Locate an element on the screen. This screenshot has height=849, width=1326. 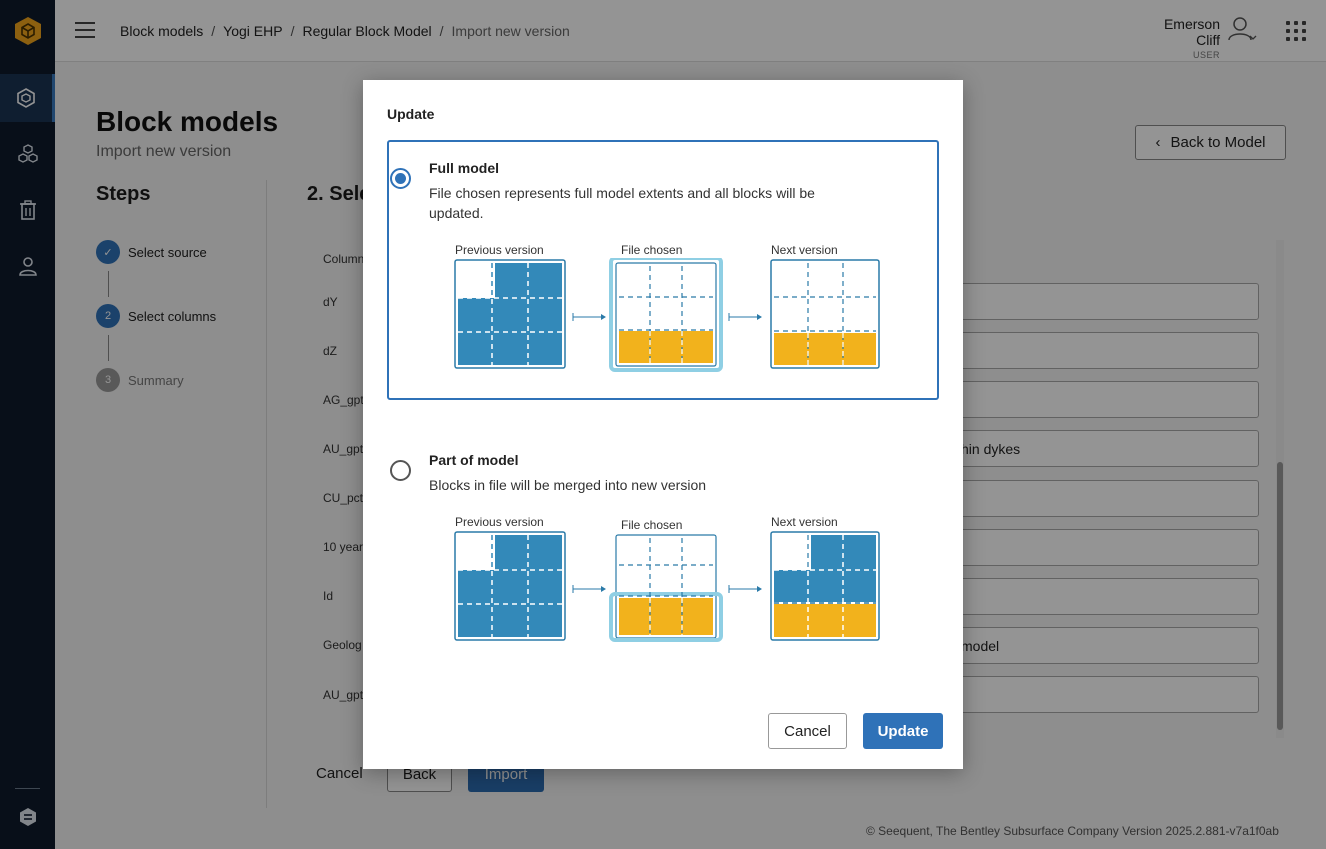
diagram-label: File chosen is located at coordinates (652, 250).